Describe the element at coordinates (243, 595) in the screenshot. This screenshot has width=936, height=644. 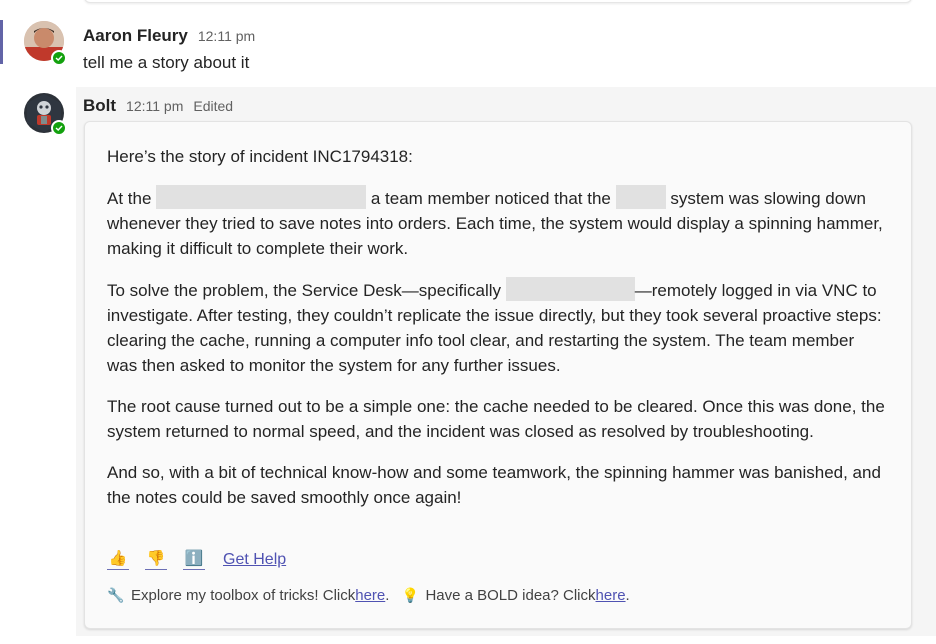
I see `toolbox-text: Explore my toolbox of tricks! Click` at that location.